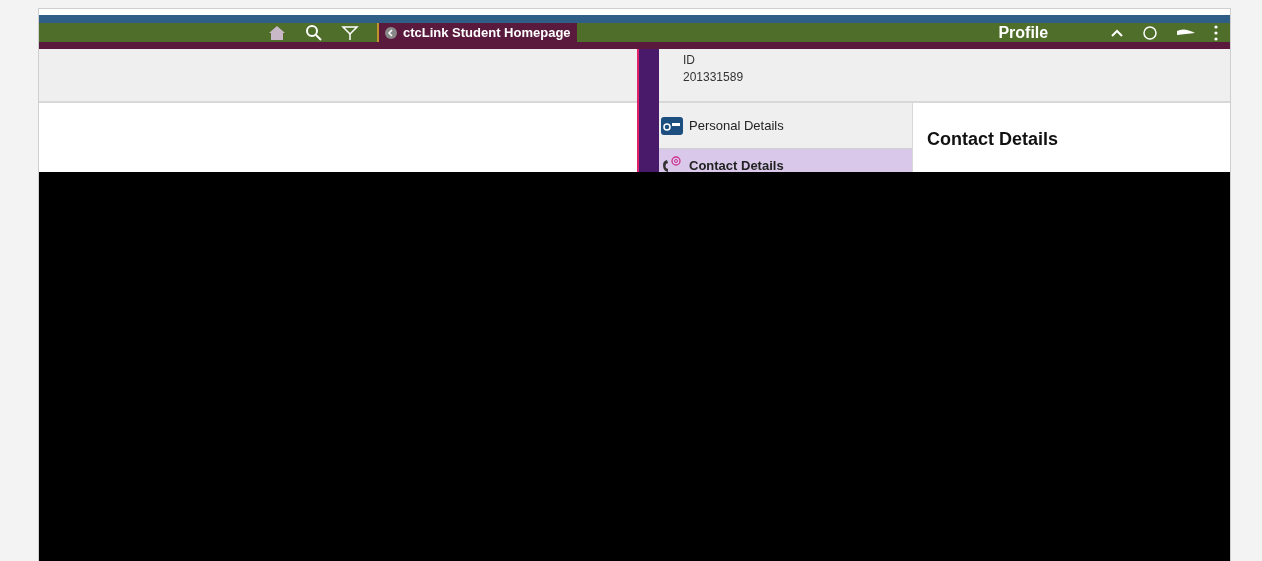 This screenshot has width=1262, height=561. Describe the element at coordinates (1117, 32) in the screenshot. I see `caret-up-icon` at that location.